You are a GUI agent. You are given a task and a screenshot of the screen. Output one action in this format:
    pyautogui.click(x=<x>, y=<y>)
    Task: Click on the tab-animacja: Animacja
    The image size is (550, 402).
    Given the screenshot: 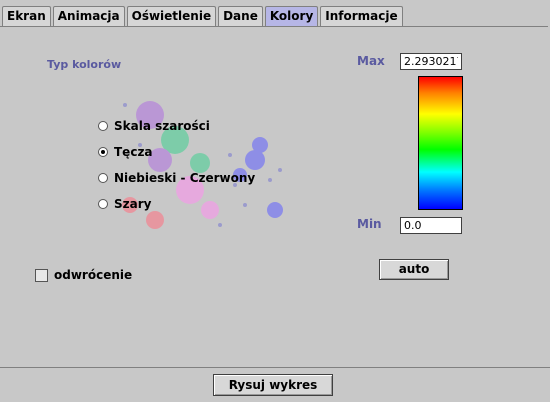 What is the action you would take?
    pyautogui.click(x=88, y=16)
    